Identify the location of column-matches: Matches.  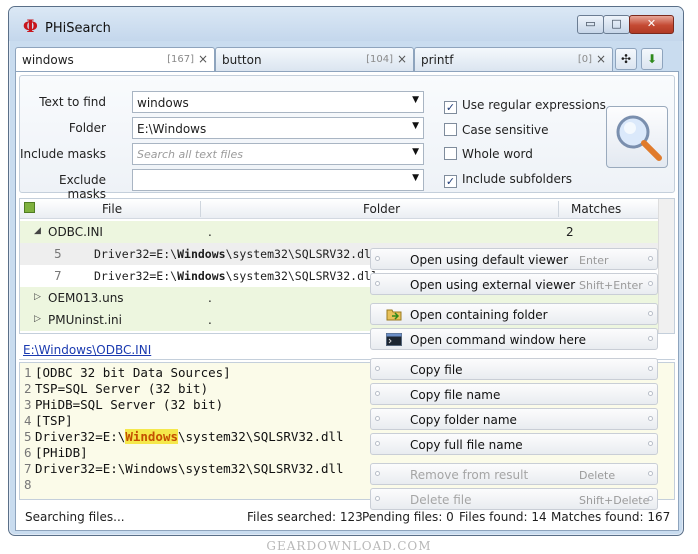
(596, 209).